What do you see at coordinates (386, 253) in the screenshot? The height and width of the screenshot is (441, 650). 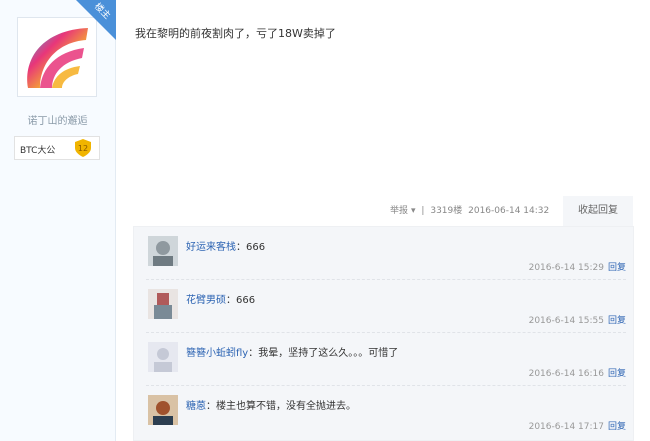 I see `list-item: 好运来客栈：666 2016-6-14 15:29 回复` at bounding box center [386, 253].